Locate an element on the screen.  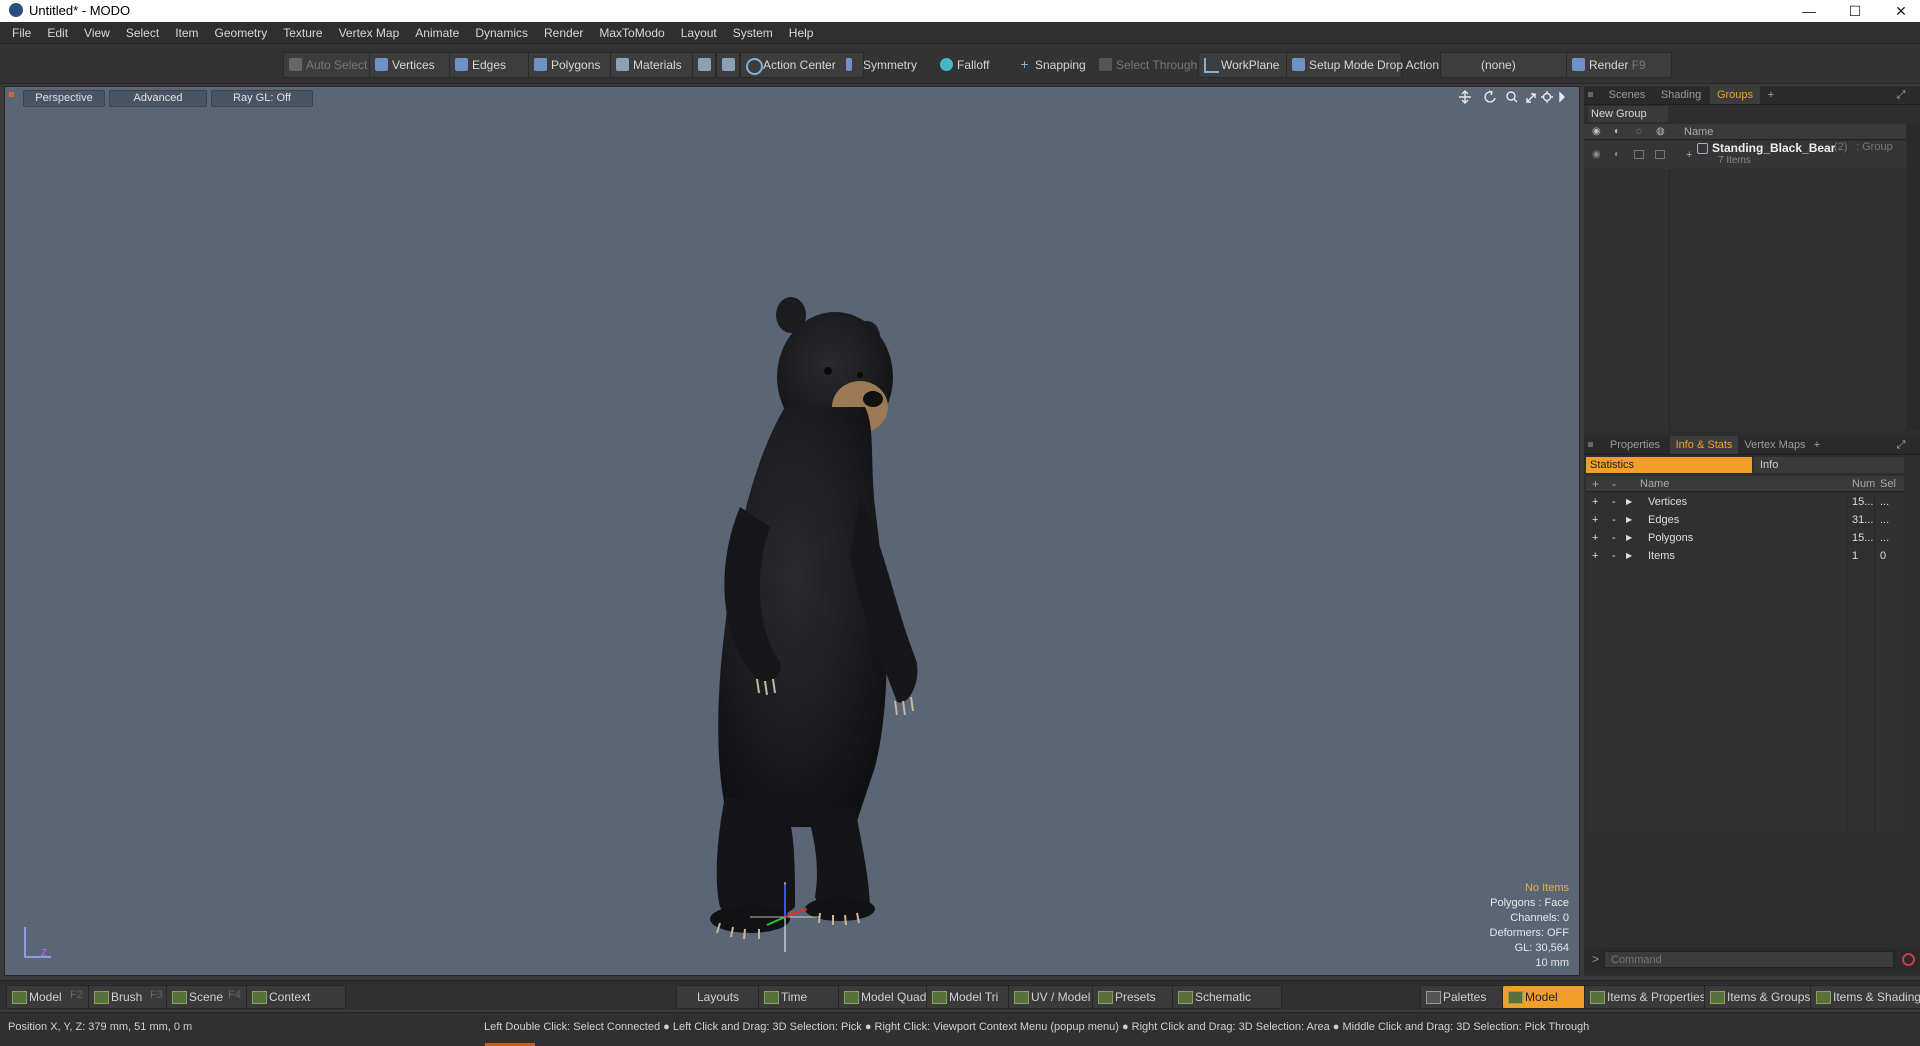
zoom-icon is located at coordinates (1512, 97).